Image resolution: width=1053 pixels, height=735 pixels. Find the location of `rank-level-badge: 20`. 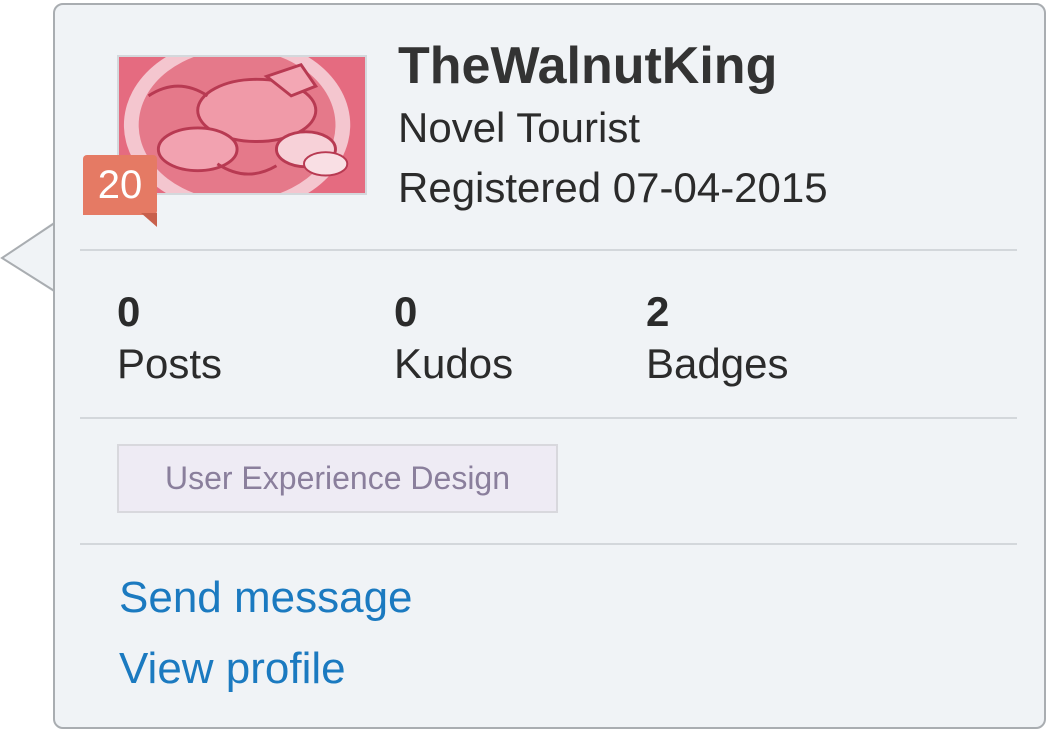

rank-level-badge: 20 is located at coordinates (120, 185).